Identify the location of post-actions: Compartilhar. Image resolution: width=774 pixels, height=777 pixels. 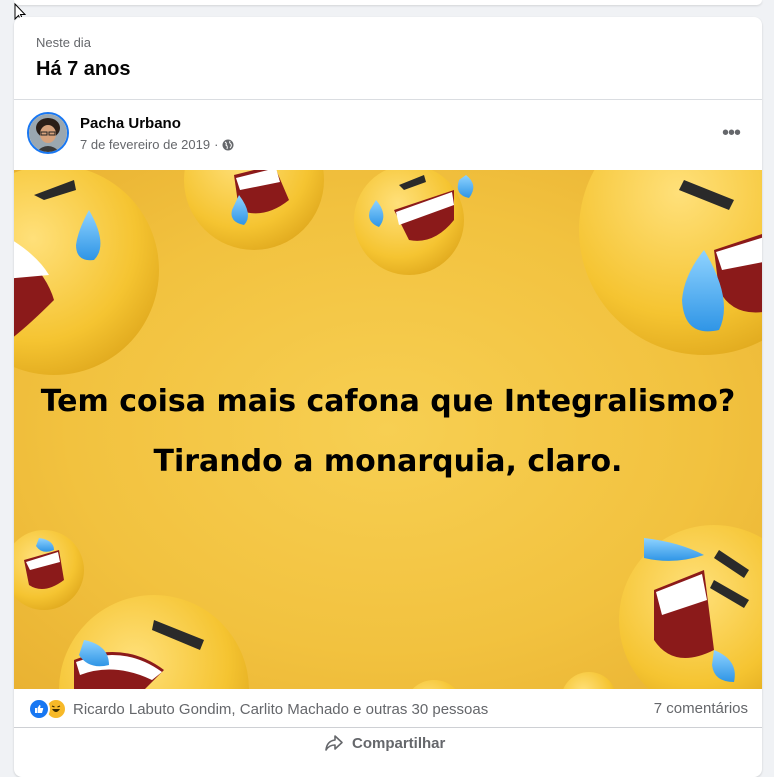
(388, 748).